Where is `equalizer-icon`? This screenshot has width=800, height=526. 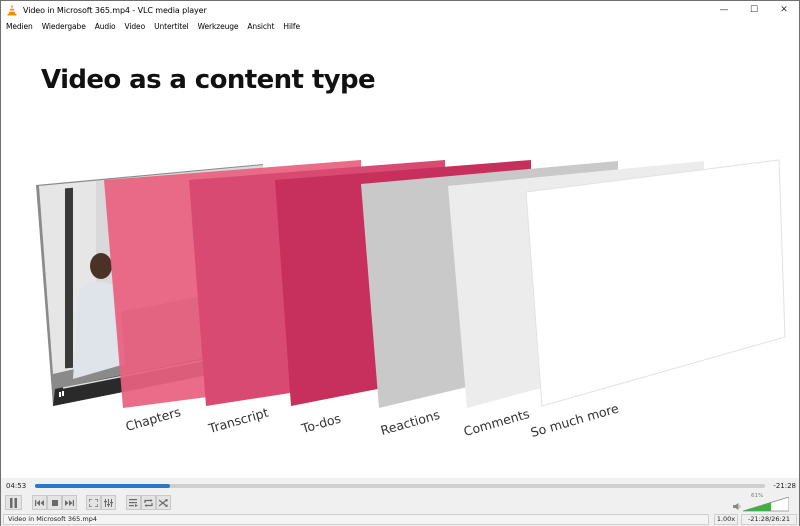
equalizer-icon is located at coordinates (108, 502).